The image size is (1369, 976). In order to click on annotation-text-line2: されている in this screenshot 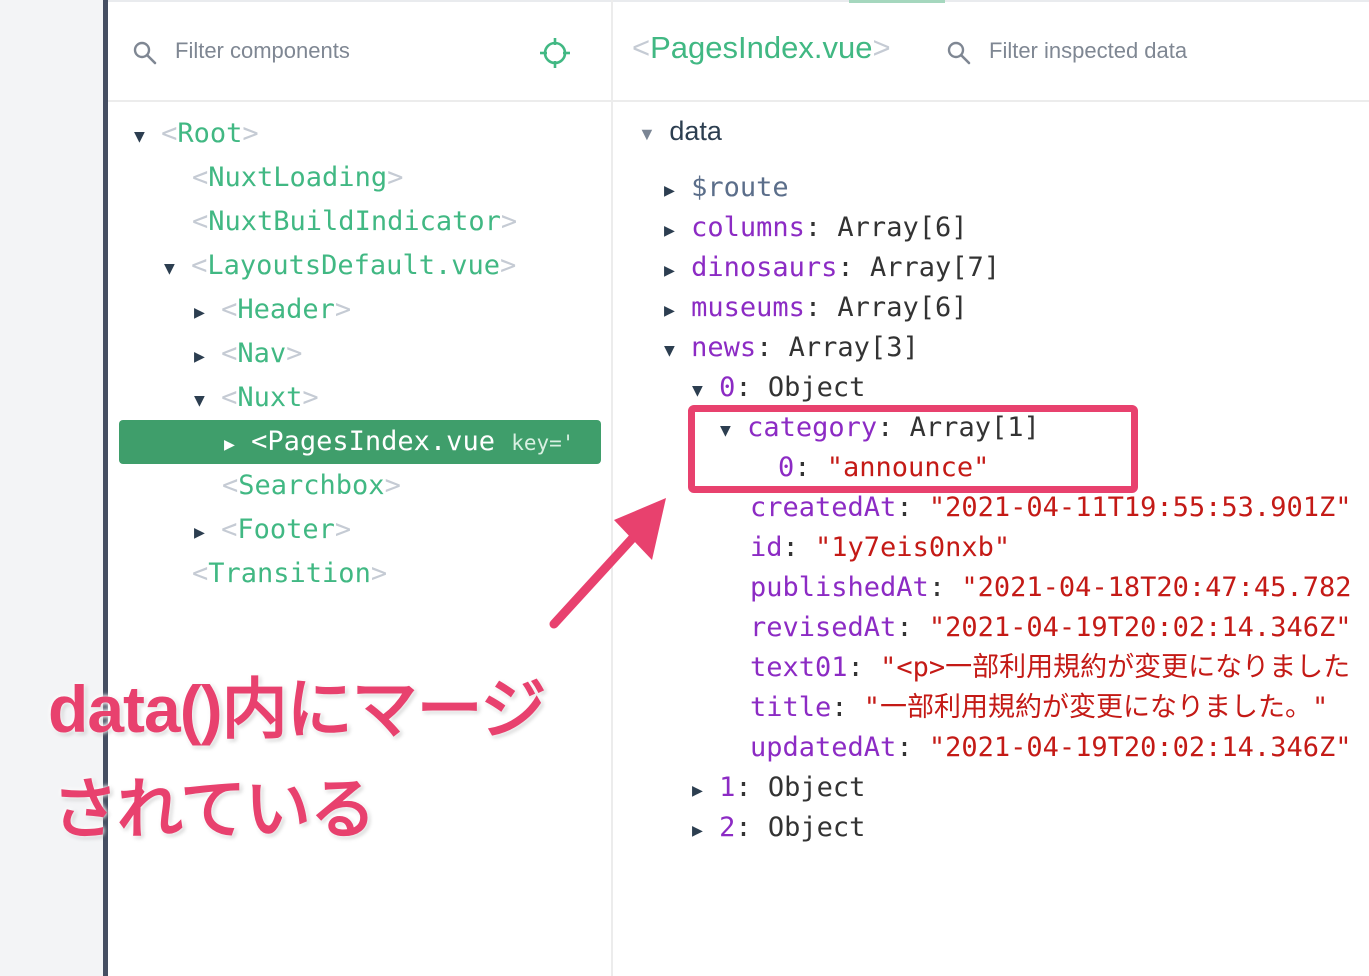, I will do `click(214, 809)`.